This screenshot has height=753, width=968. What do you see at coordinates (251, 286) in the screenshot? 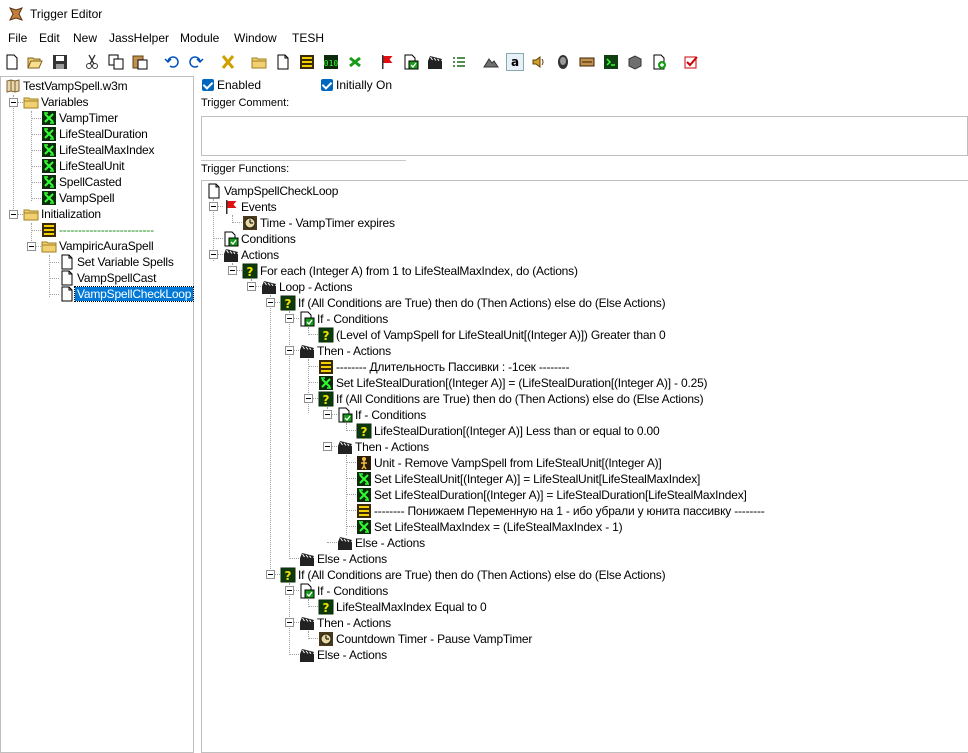
I see `collapse-loop-actions` at bounding box center [251, 286].